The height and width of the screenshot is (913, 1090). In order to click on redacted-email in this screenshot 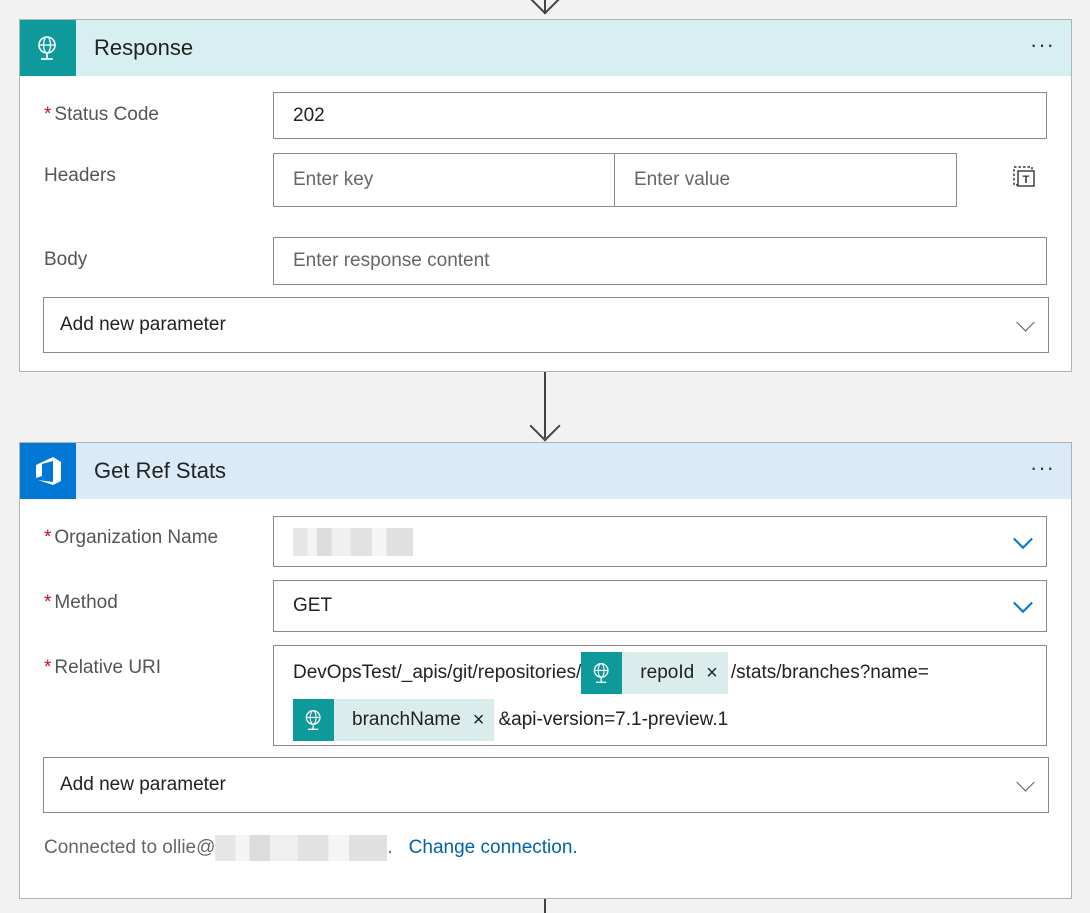, I will do `click(301, 848)`.